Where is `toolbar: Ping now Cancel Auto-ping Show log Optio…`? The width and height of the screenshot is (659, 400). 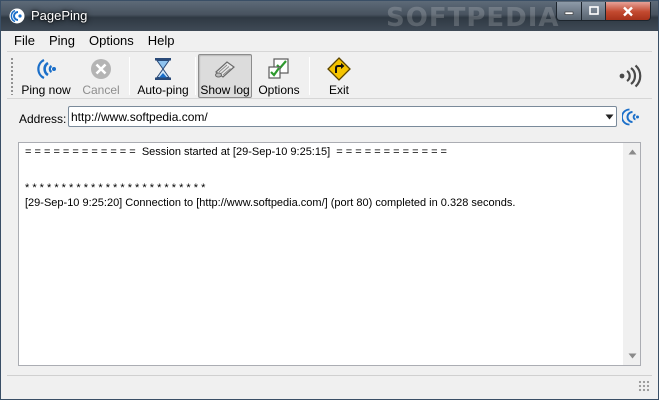 toolbar: Ping now Cancel Auto-ping Show log Optio… is located at coordinates (329, 75).